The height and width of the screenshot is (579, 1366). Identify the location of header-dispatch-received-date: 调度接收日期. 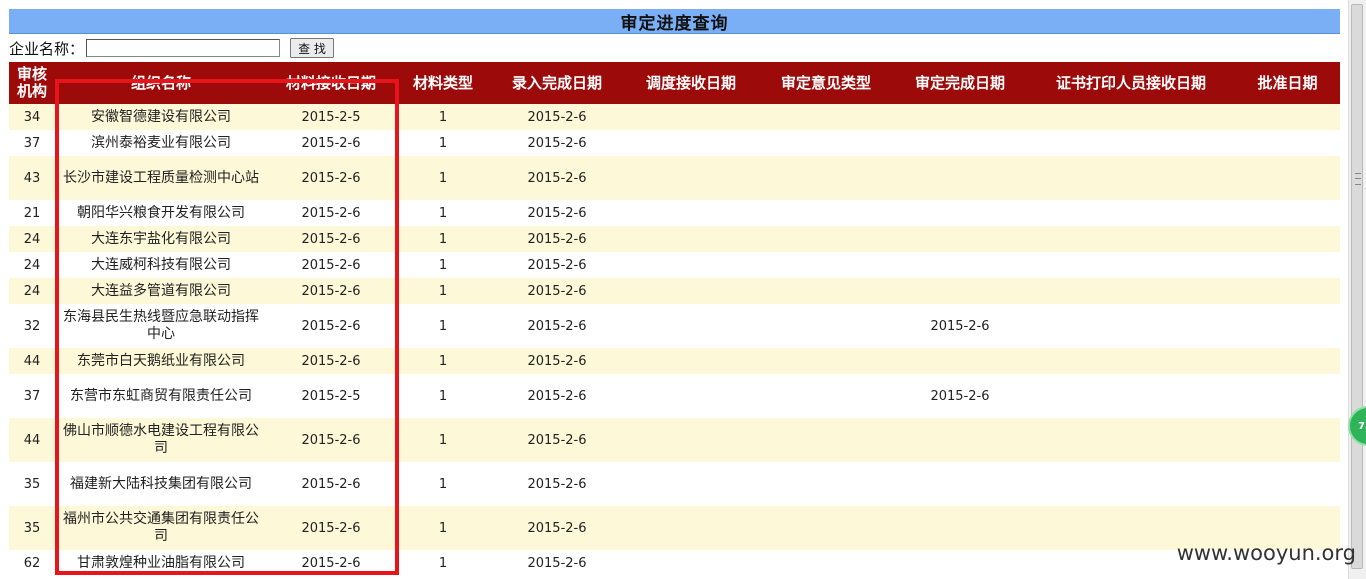
(691, 83).